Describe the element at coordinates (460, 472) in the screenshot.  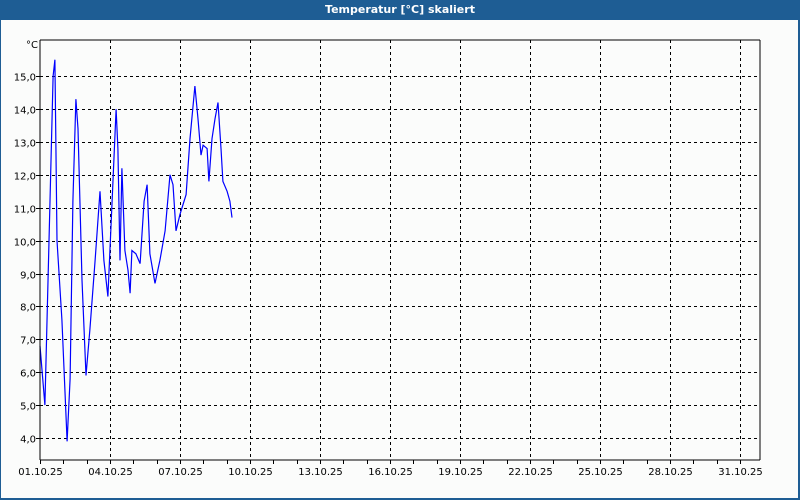
I see `x-tick-label: 19.10.25` at that location.